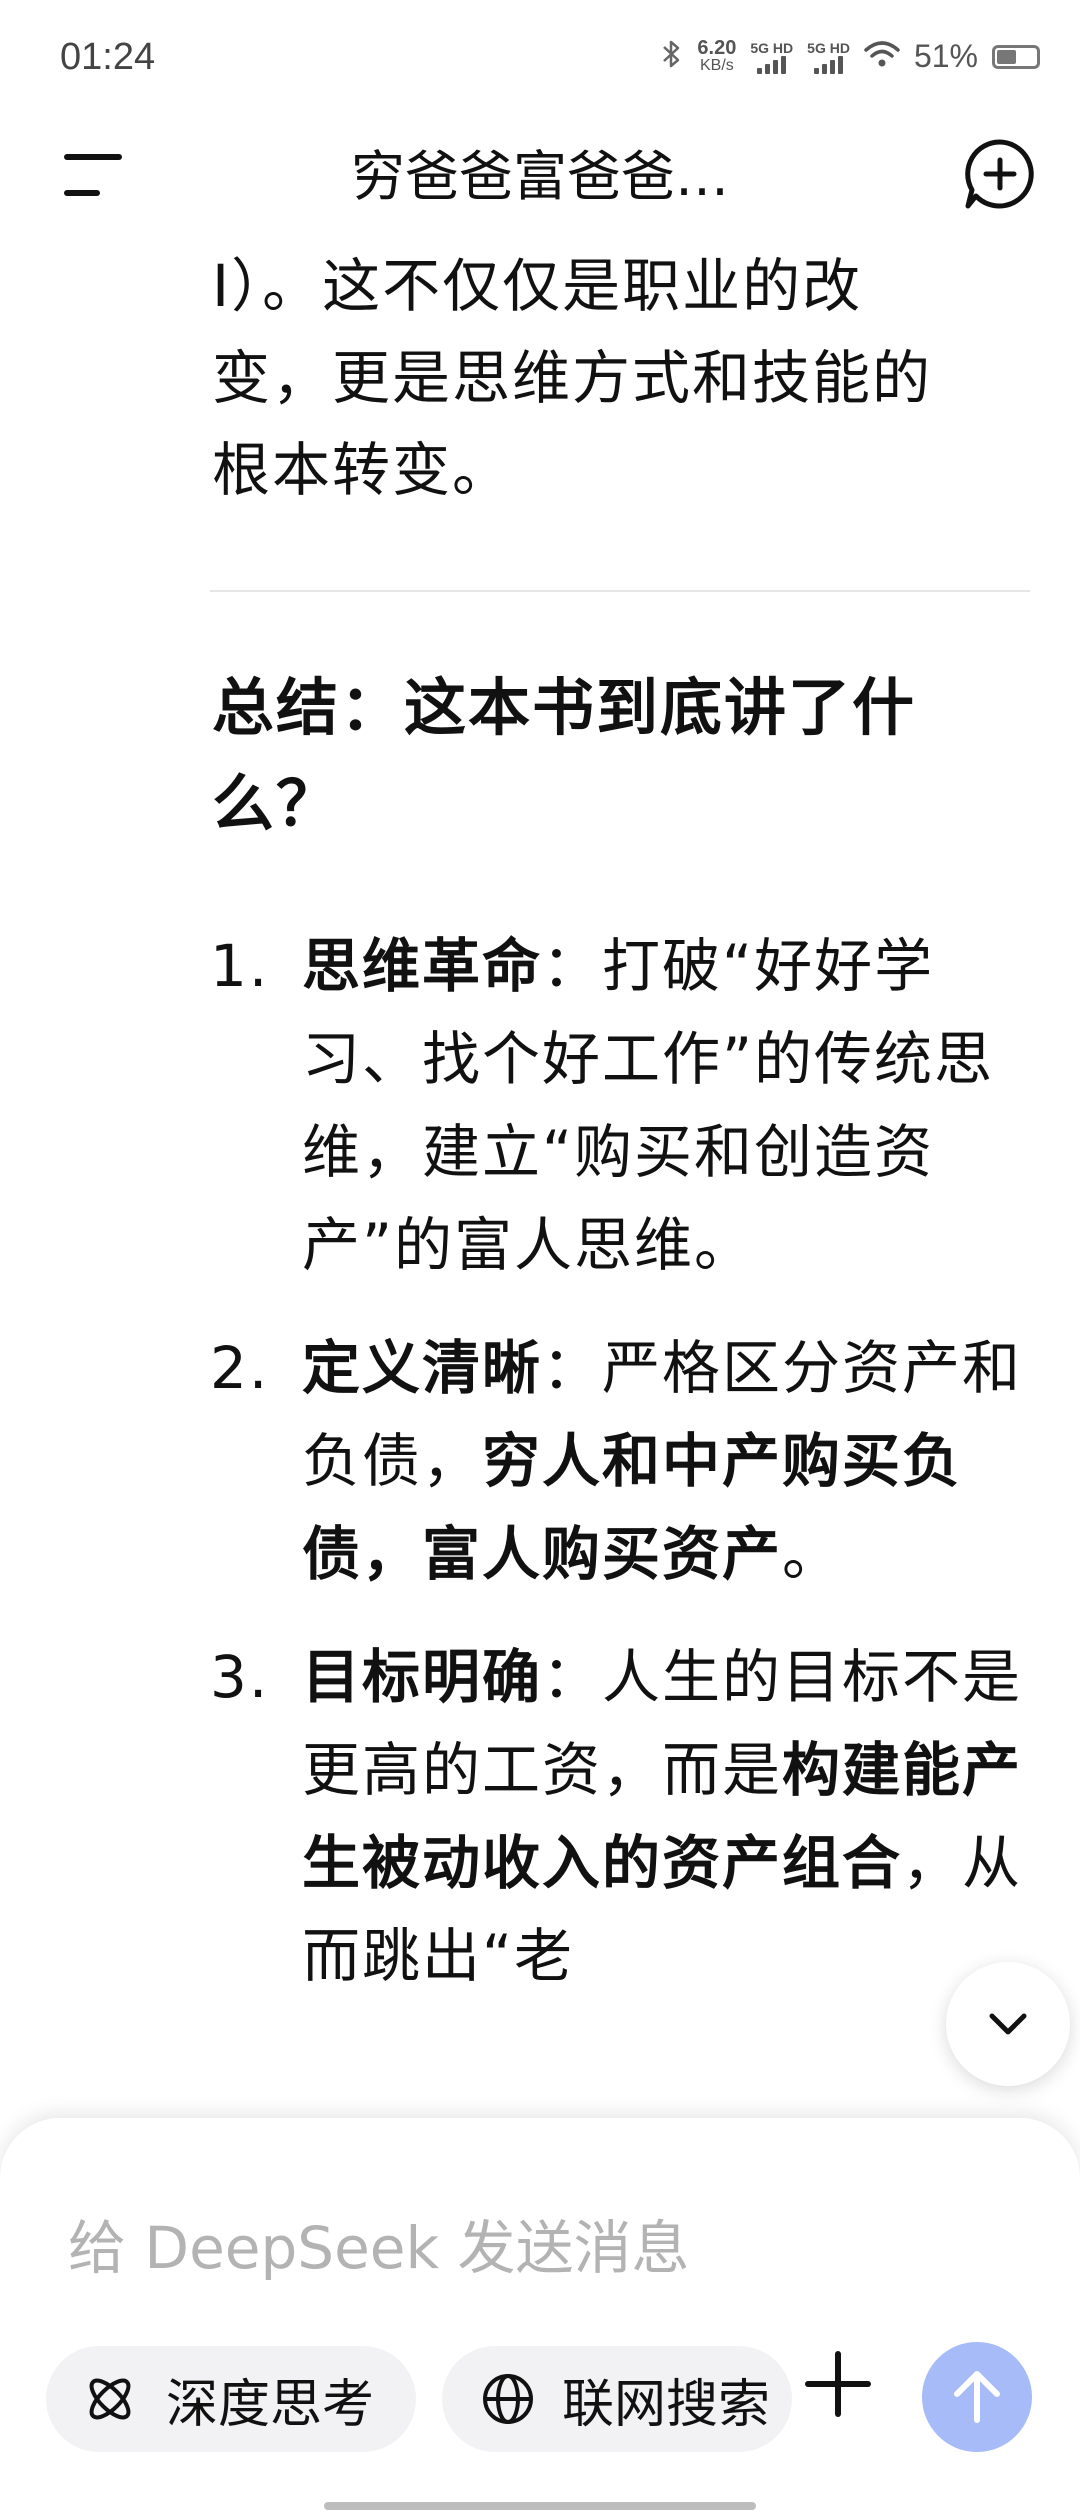 Image resolution: width=1080 pixels, height=2520 pixels. What do you see at coordinates (540, 60) in the screenshot?
I see `status-bar: 01:24 6.20 KB/s 5G HD 5G HD 51%` at bounding box center [540, 60].